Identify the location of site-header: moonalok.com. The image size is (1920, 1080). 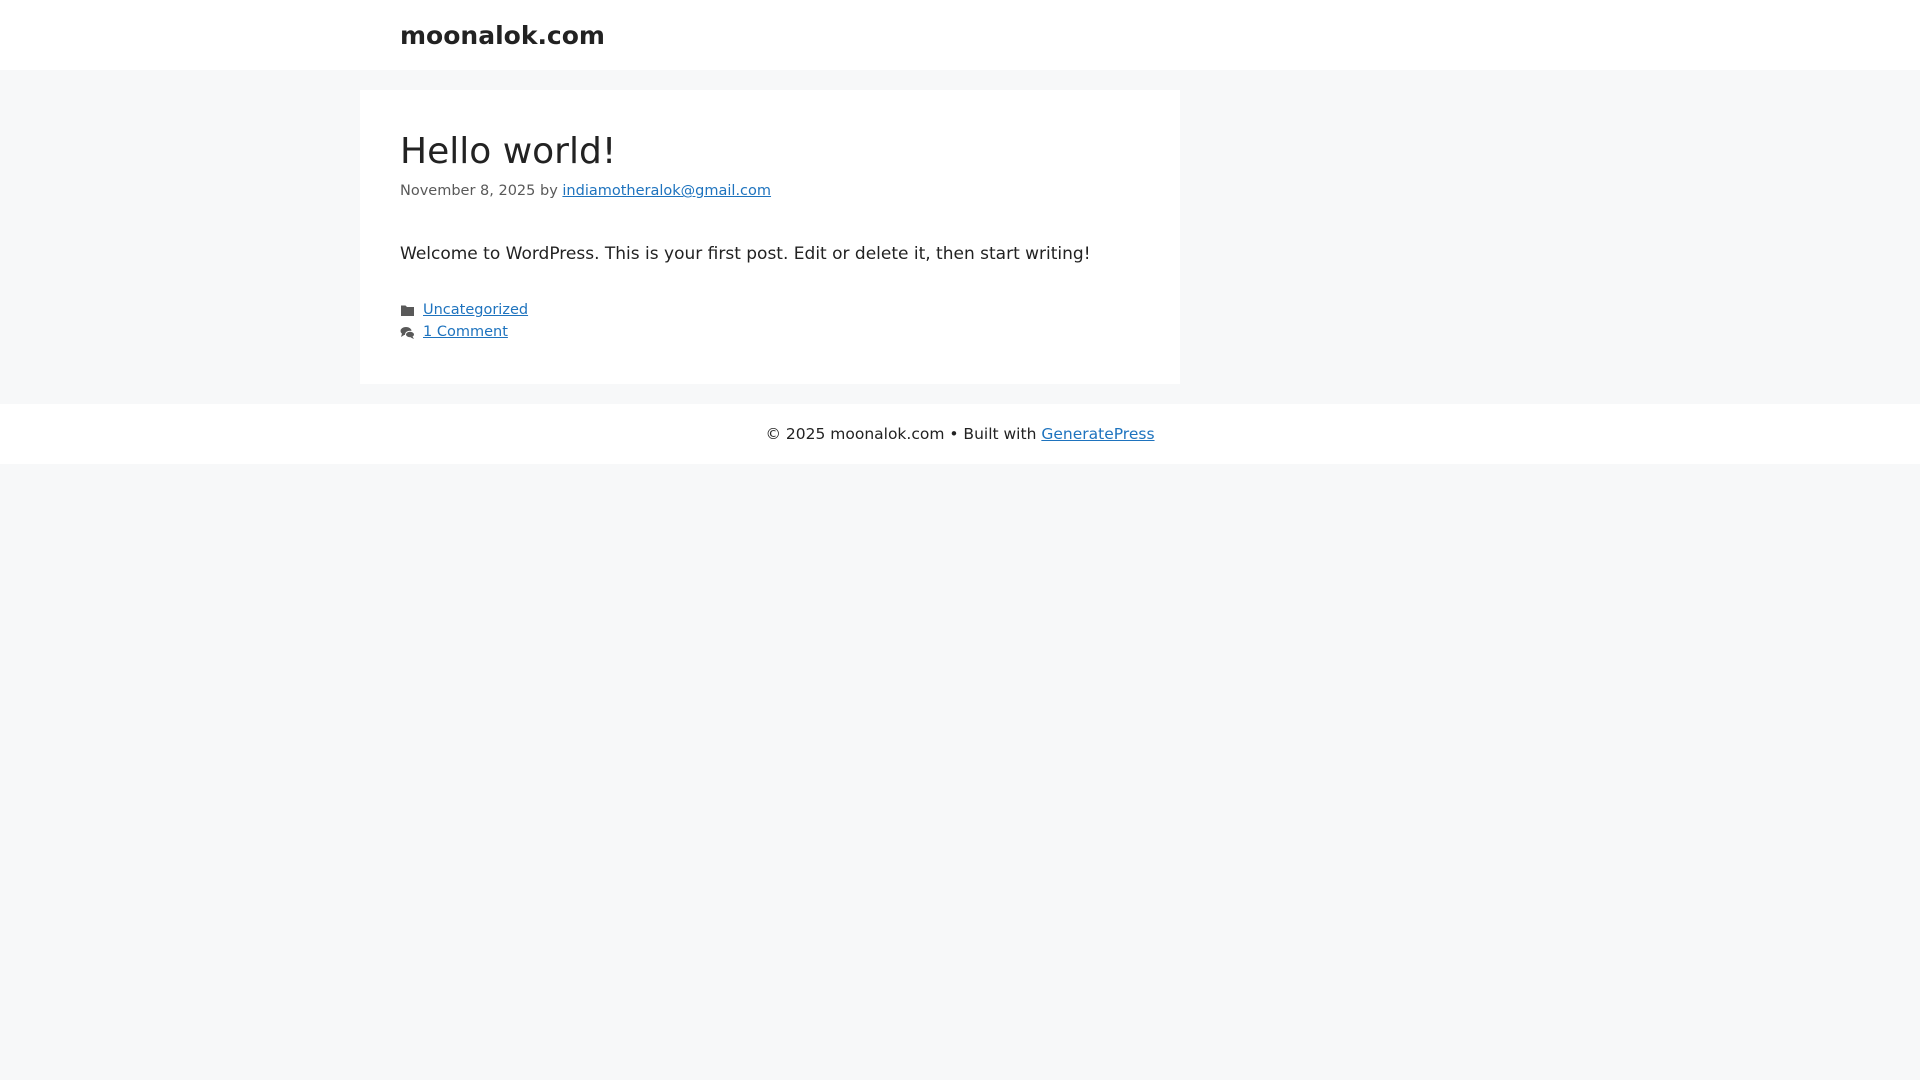
(960, 35).